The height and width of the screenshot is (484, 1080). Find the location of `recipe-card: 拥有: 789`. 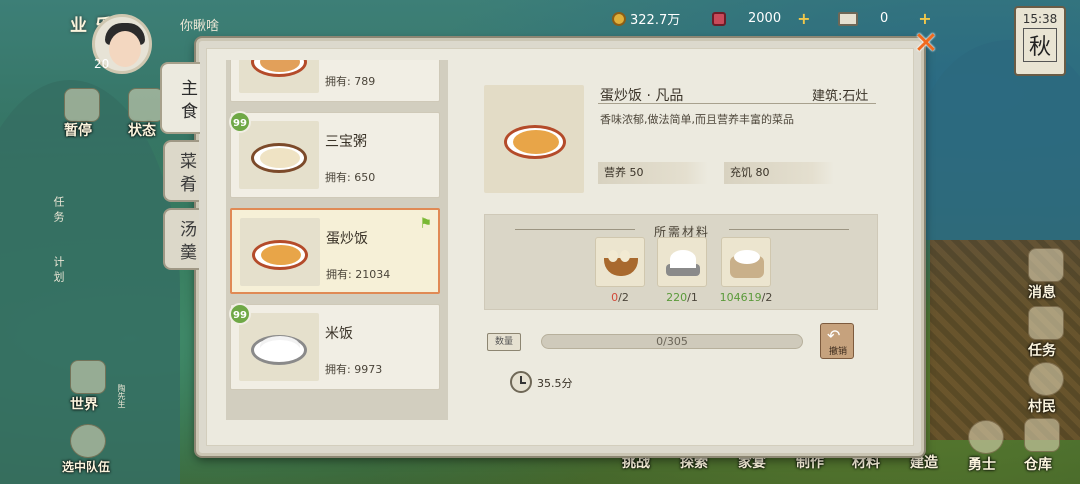

recipe-card: 拥有: 789 is located at coordinates (335, 81).